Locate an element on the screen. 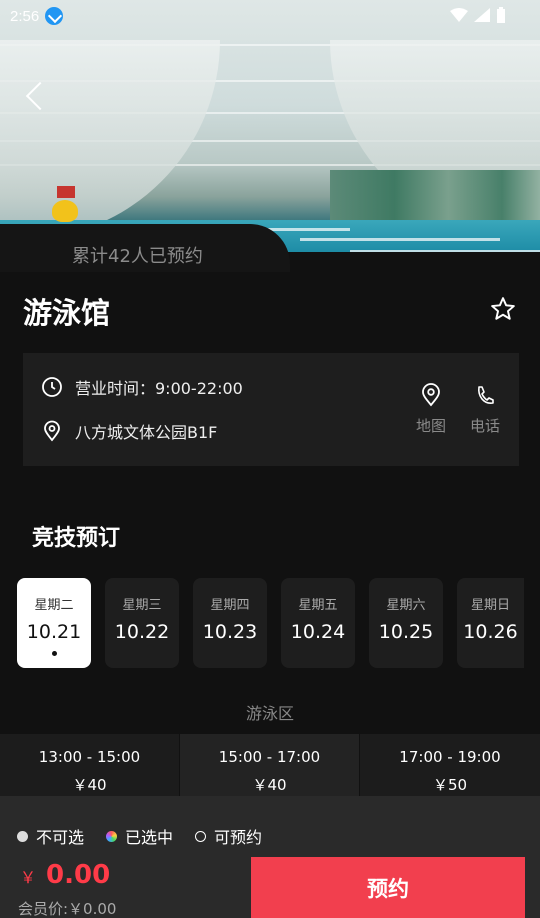 This screenshot has height=918, width=540. day-date: 10.24 is located at coordinates (318, 632).